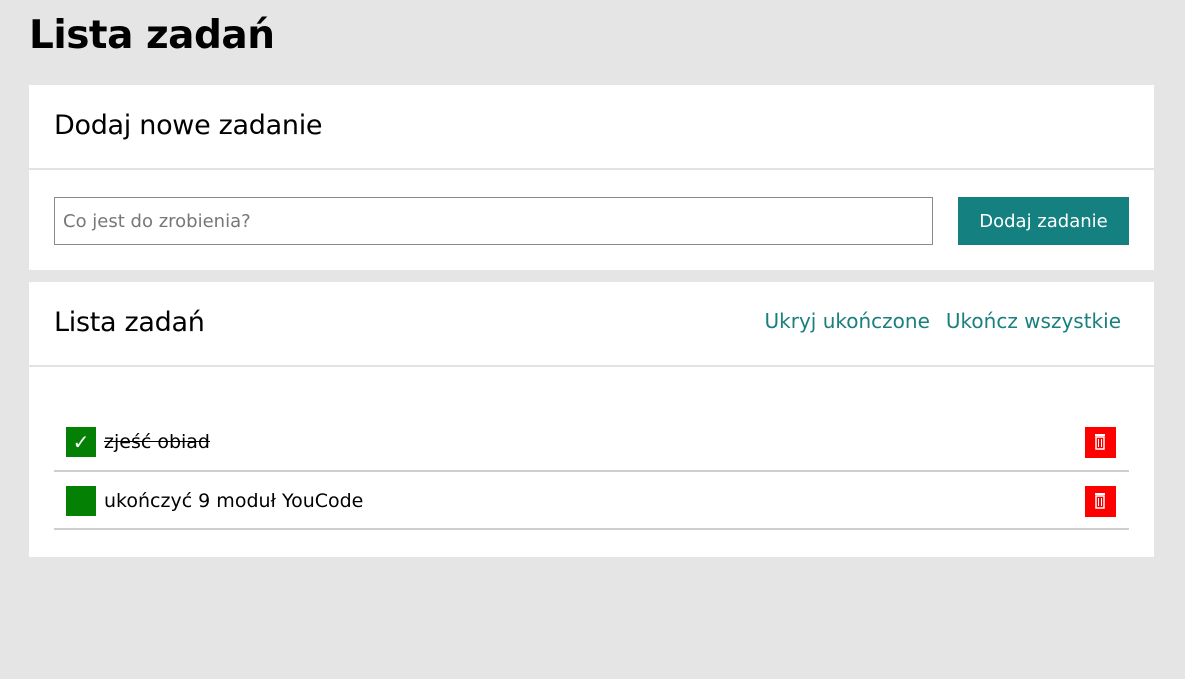 Image resolution: width=1185 pixels, height=679 pixels. Describe the element at coordinates (943, 321) in the screenshot. I see `task-list-actions: Ukryj ukończone Ukończ wszystkie` at that location.